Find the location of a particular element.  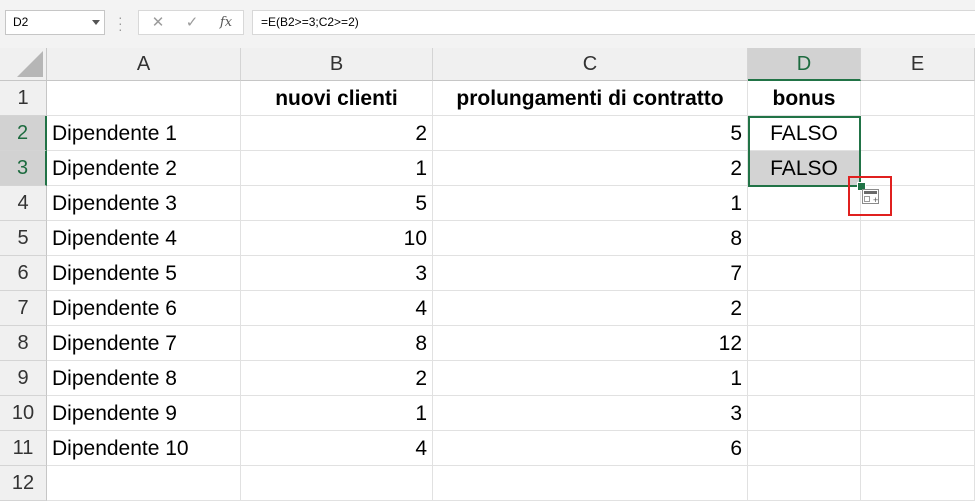

cell-a11: Dipendente 10 is located at coordinates (144, 448).